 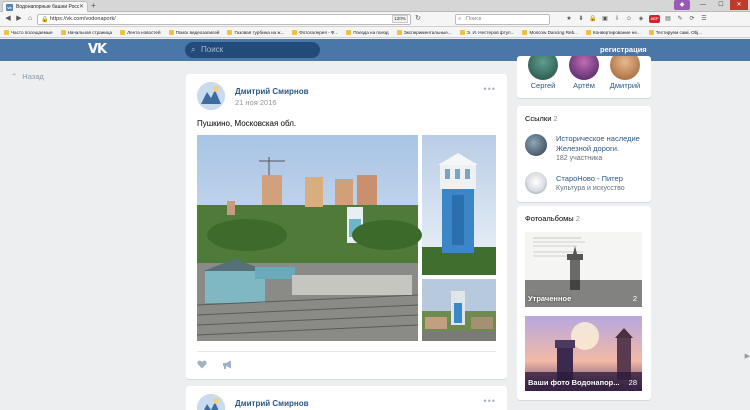 What do you see at coordinates (202, 364) in the screenshot?
I see `heart-icon` at bounding box center [202, 364].